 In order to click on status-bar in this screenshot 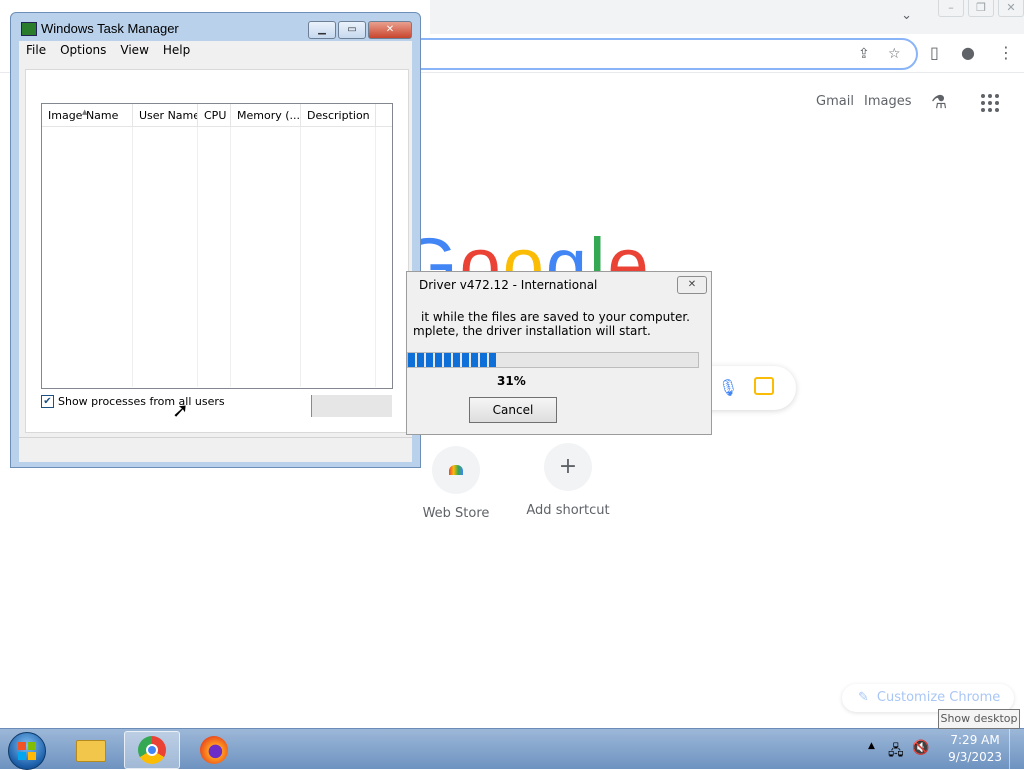, I will do `click(215, 449)`.